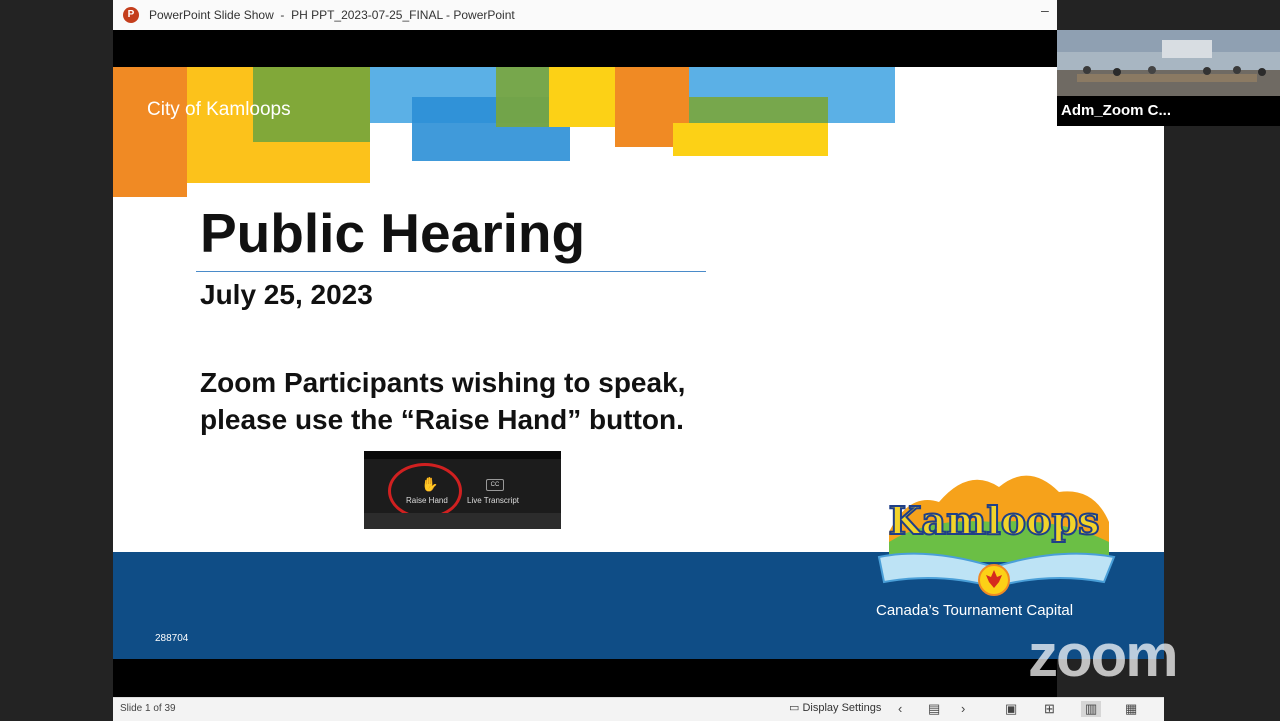 This screenshot has height=721, width=1280. What do you see at coordinates (900, 708) in the screenshot?
I see `previous-slide-icon: ‹` at bounding box center [900, 708].